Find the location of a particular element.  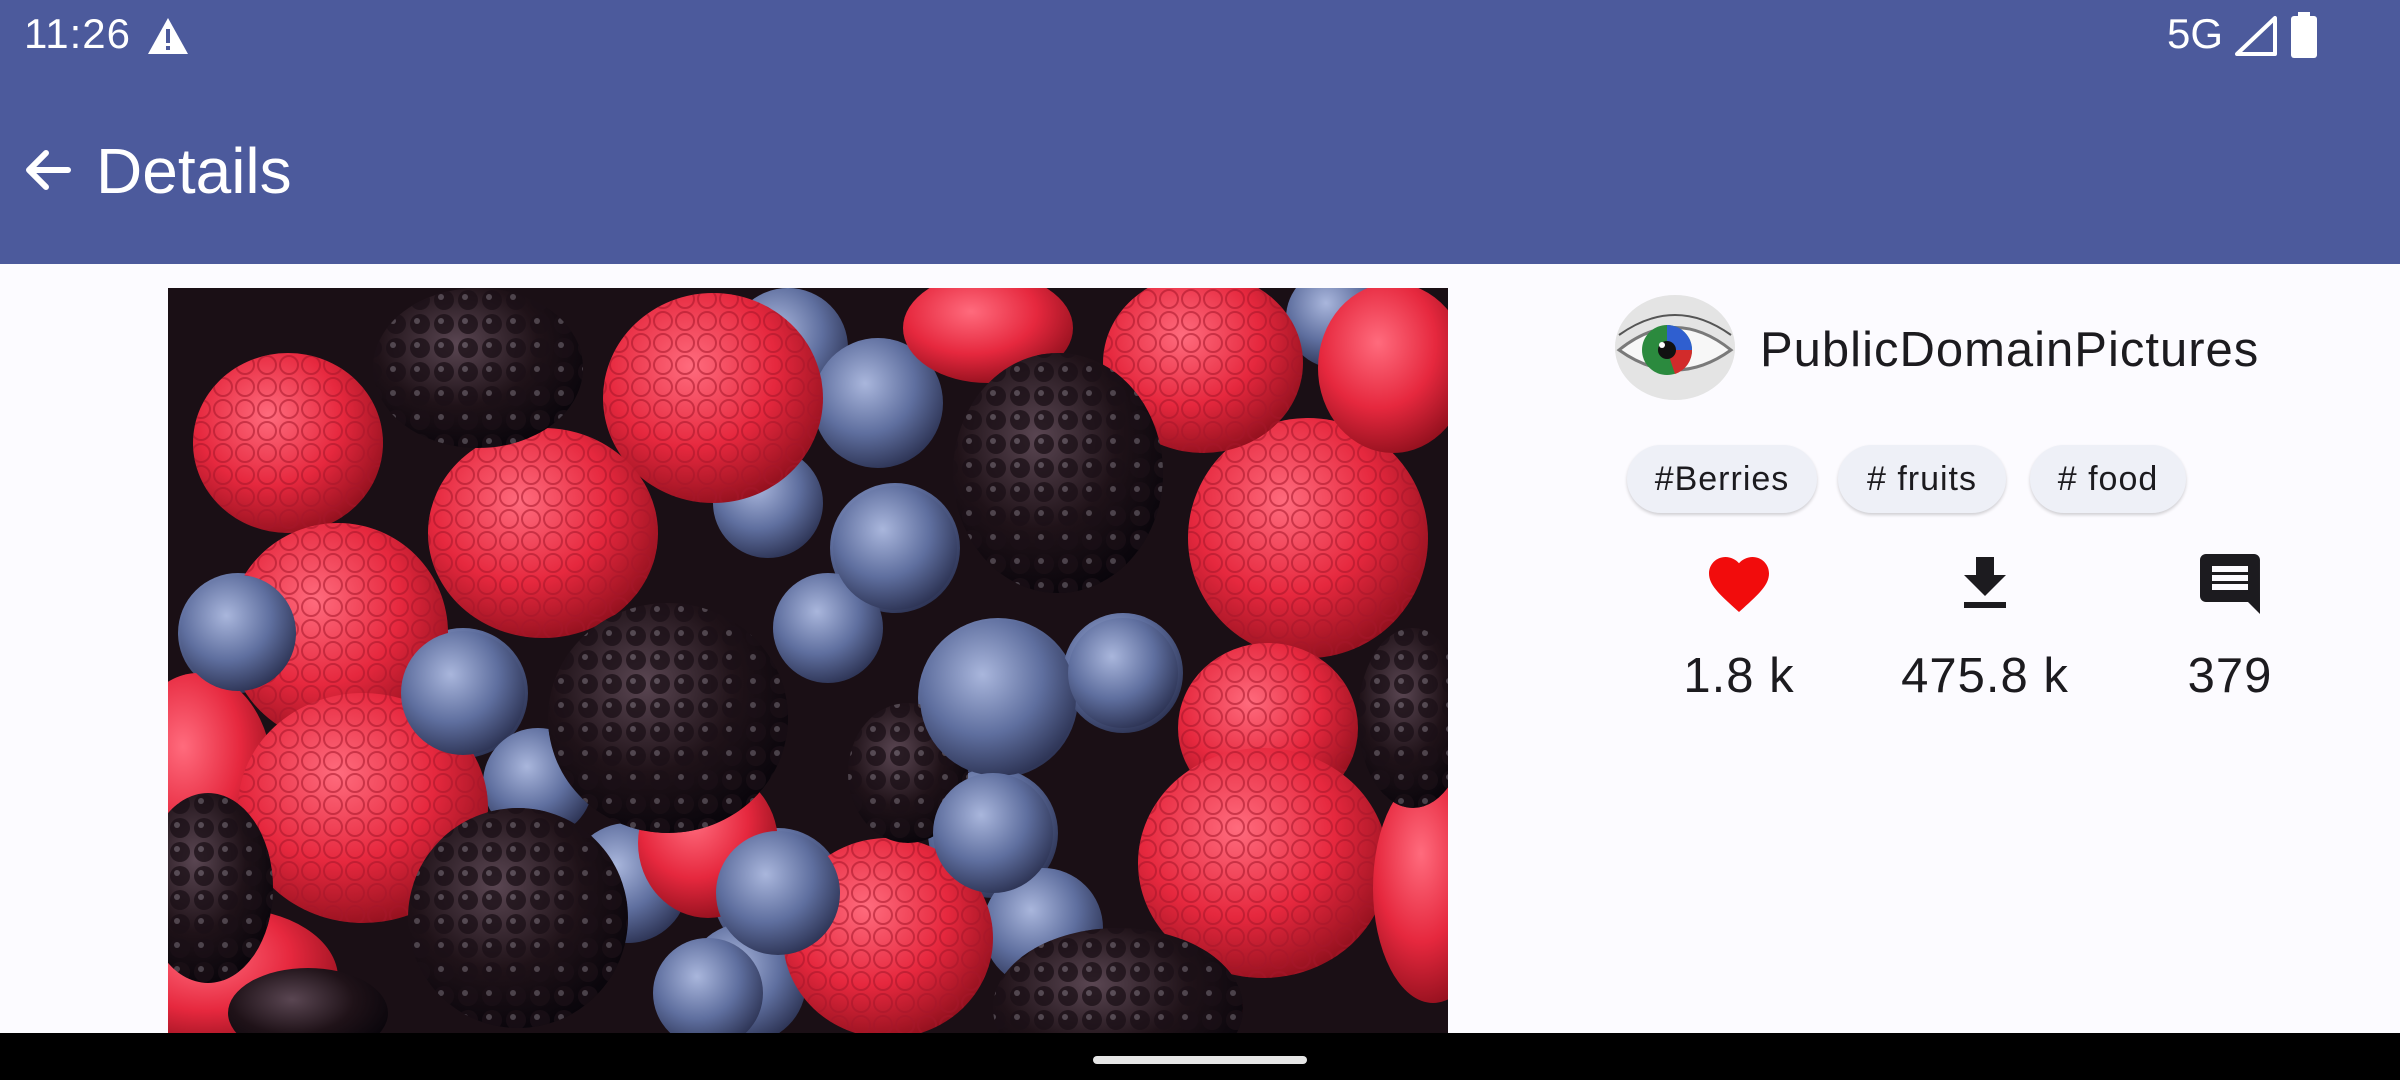

signal-icon is located at coordinates (2256, 36).